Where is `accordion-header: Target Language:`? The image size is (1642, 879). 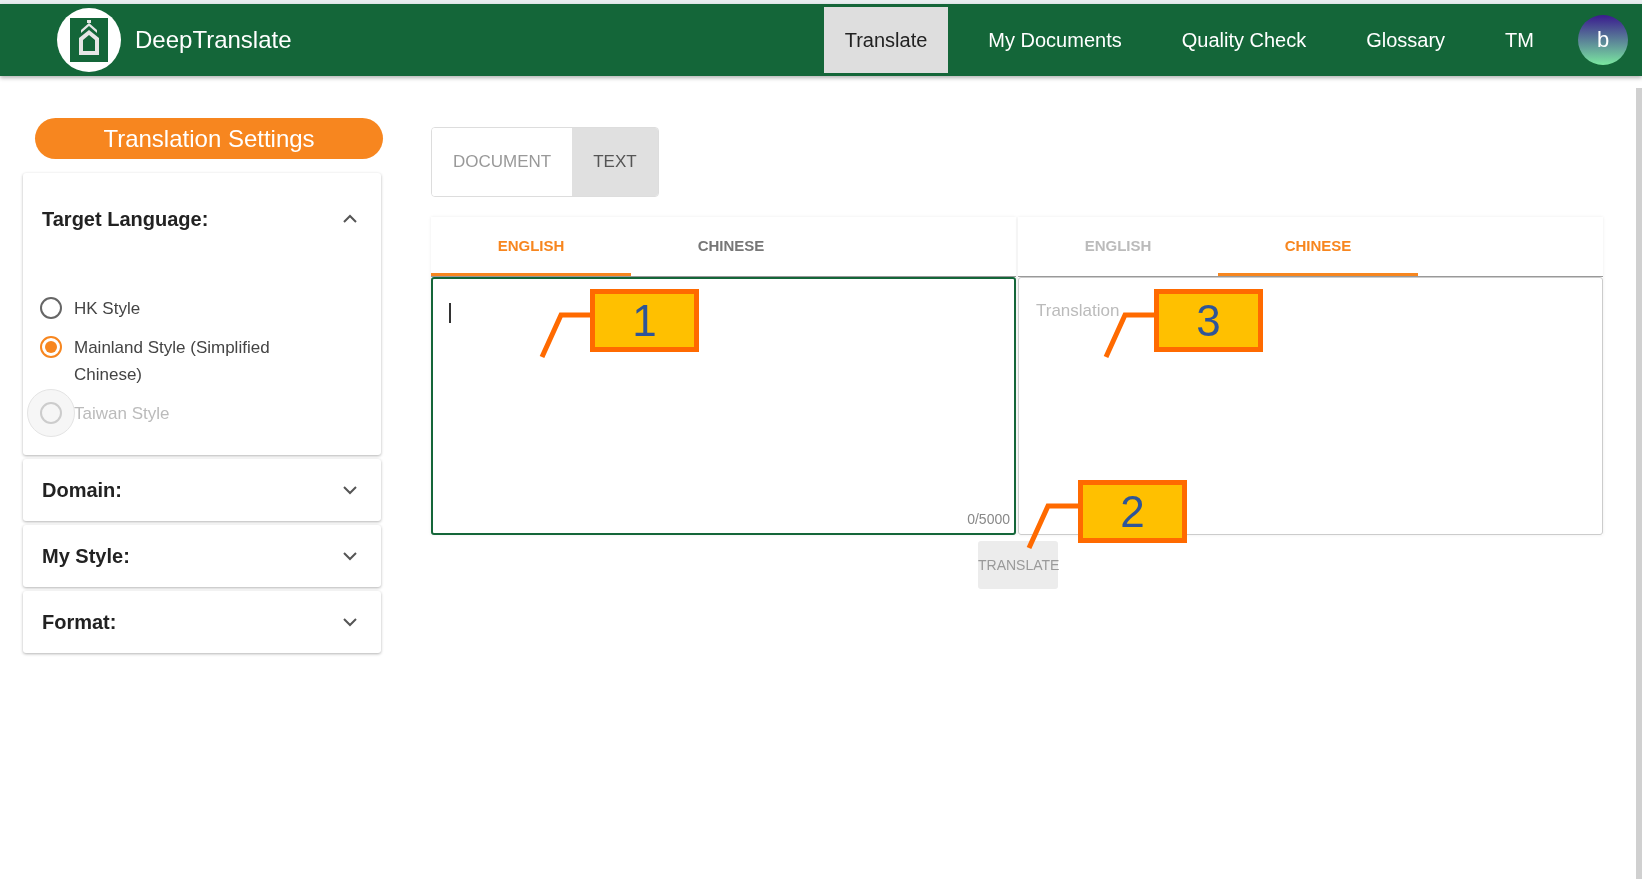
accordion-header: Target Language: is located at coordinates (202, 216).